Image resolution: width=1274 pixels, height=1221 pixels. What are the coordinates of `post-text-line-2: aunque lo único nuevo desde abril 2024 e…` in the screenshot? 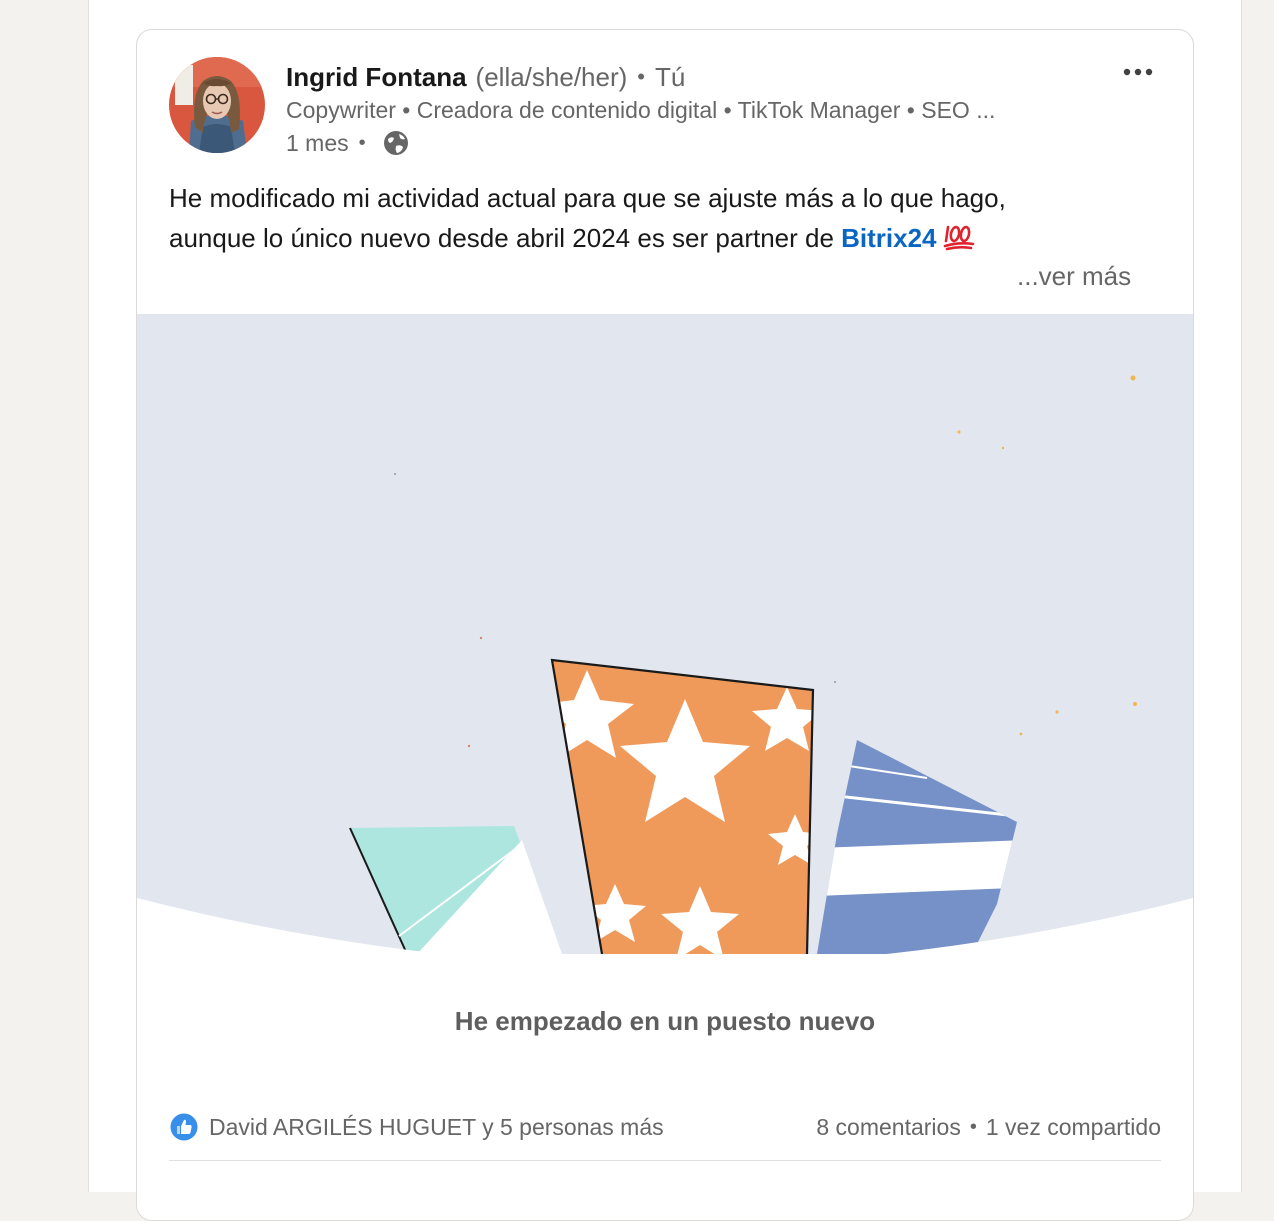 It's located at (664, 240).